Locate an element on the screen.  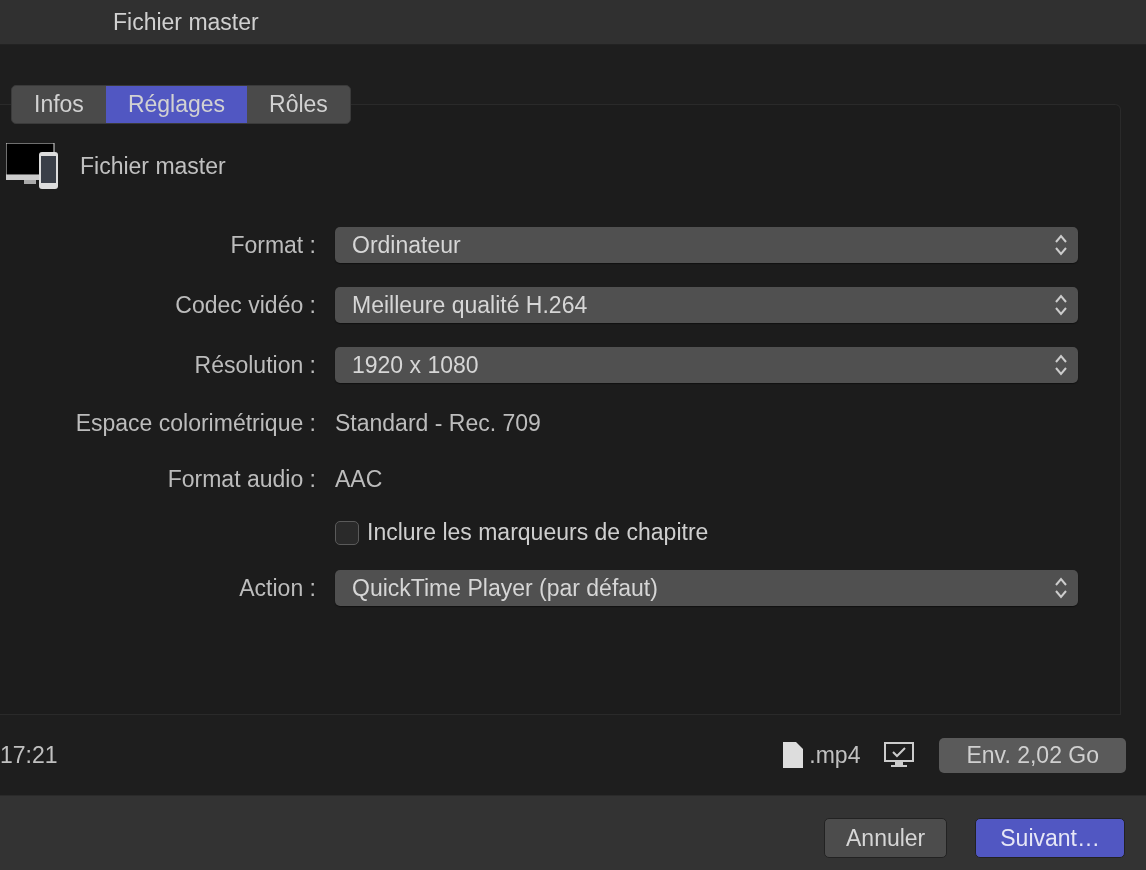
field-label: Codec vidéo : is located at coordinates (245, 305).